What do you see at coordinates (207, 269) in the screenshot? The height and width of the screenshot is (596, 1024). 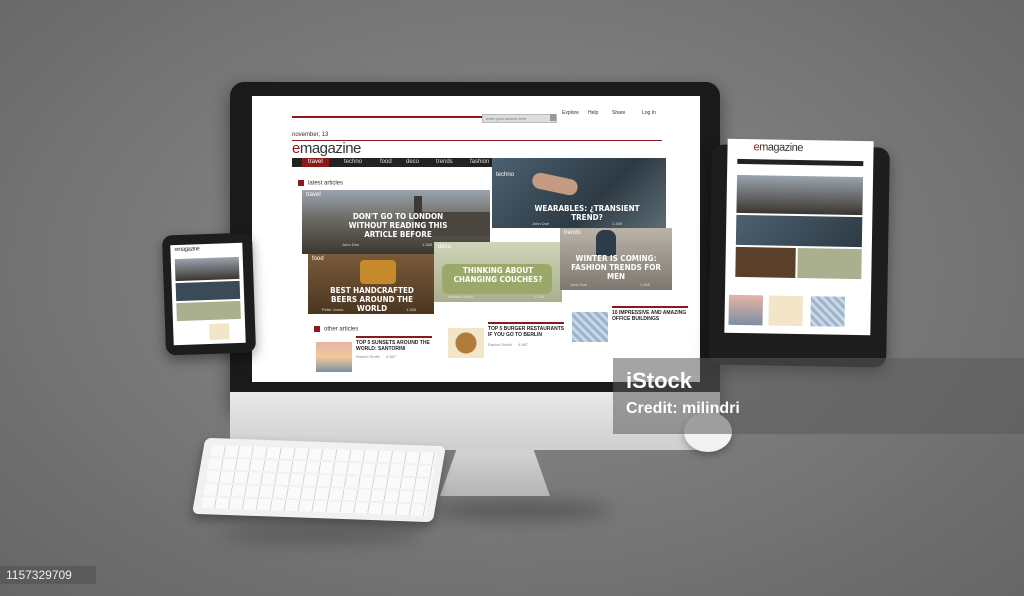 I see `phone-tile-london` at bounding box center [207, 269].